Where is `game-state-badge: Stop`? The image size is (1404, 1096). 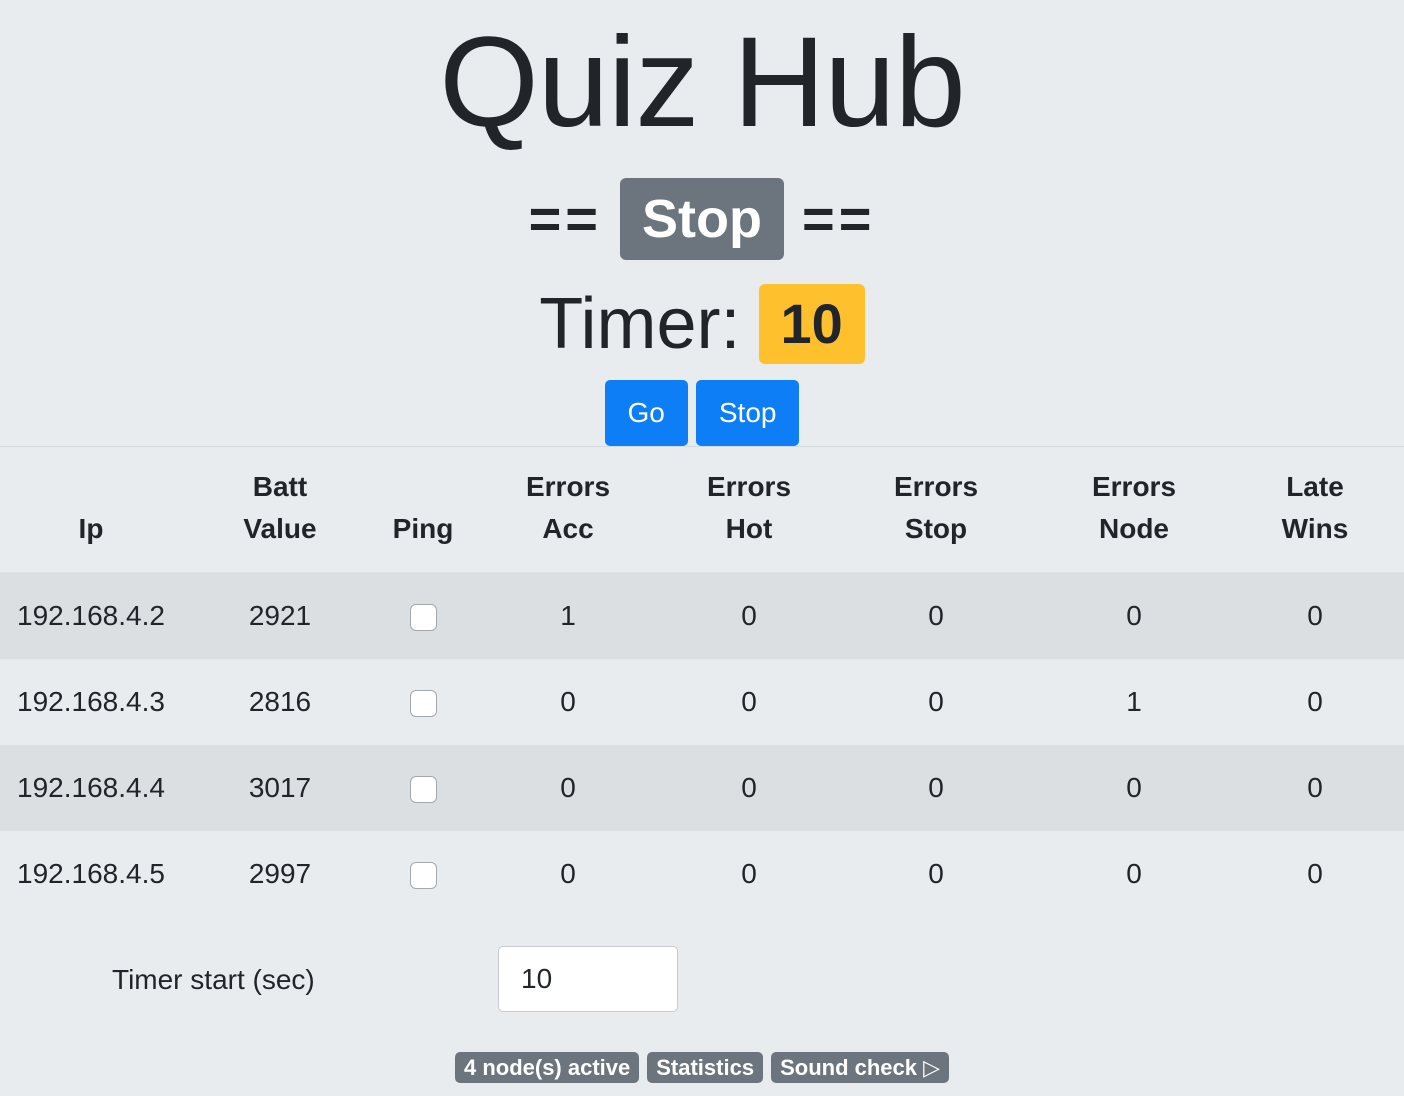
game-state-badge: Stop is located at coordinates (702, 219).